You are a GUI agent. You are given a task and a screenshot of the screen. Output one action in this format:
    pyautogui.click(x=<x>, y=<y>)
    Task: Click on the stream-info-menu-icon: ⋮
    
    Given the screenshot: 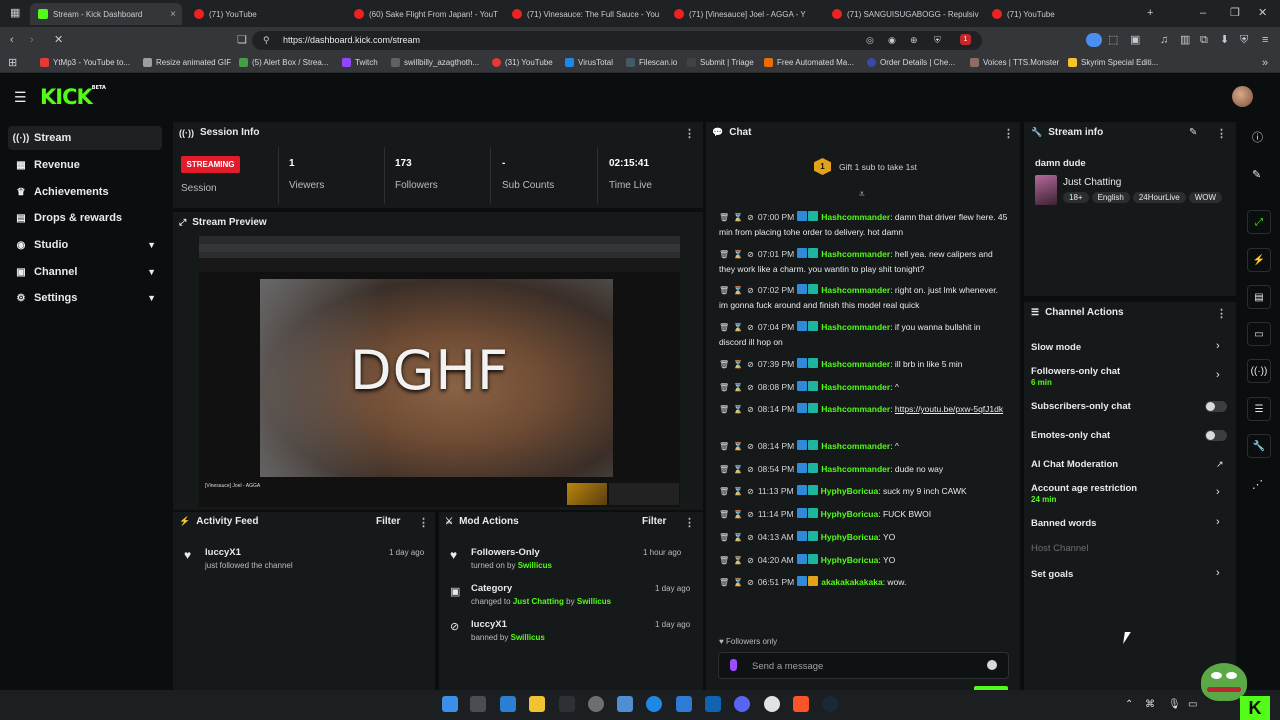 What is the action you would take?
    pyautogui.click(x=1221, y=133)
    